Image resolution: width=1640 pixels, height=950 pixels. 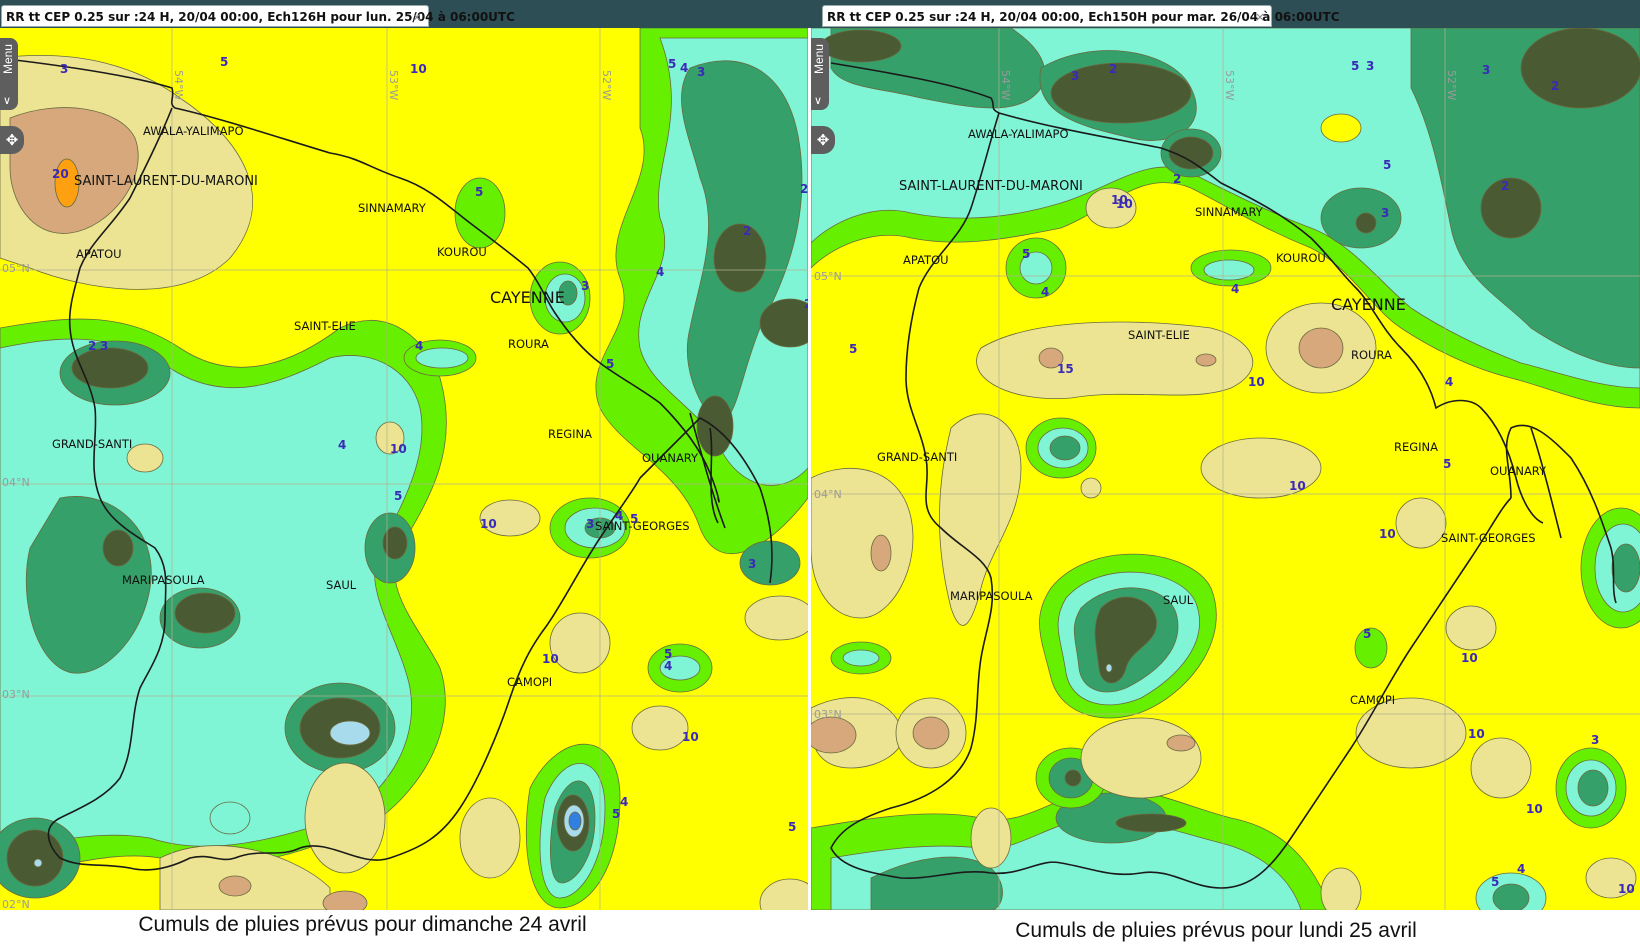 I want to click on town-label: KOUROU, so click(x=462, y=252).